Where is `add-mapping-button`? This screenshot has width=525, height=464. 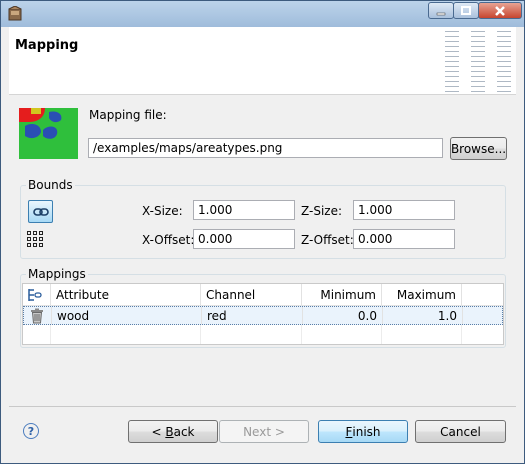
add-mapping-button is located at coordinates (37, 294).